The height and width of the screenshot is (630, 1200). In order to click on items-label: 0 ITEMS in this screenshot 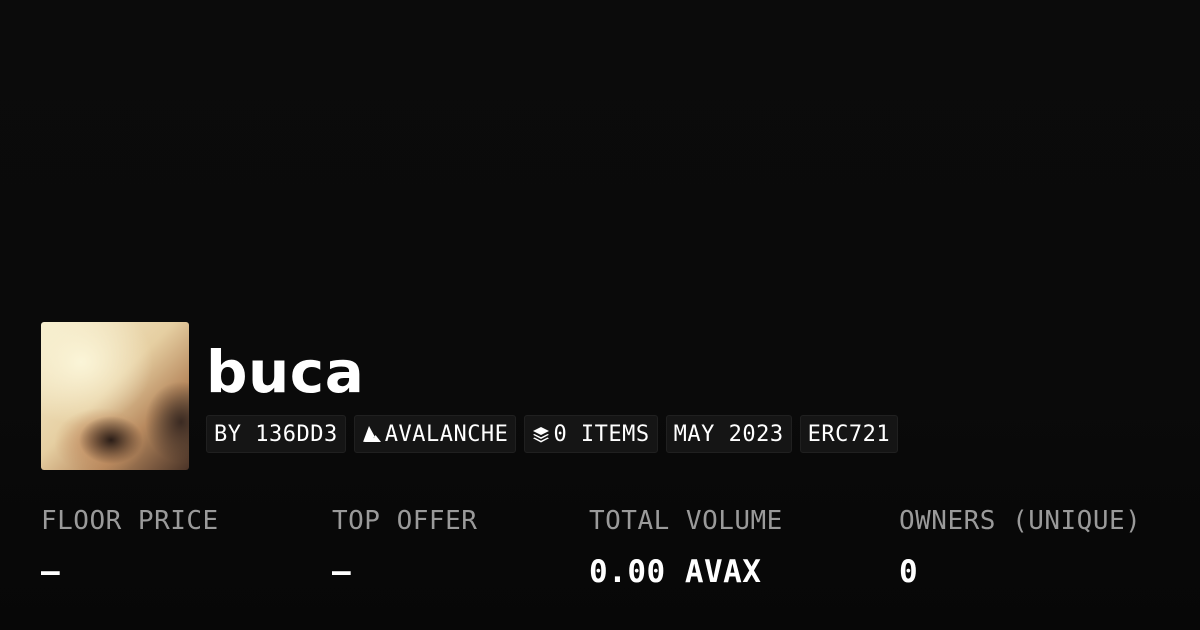, I will do `click(601, 434)`.